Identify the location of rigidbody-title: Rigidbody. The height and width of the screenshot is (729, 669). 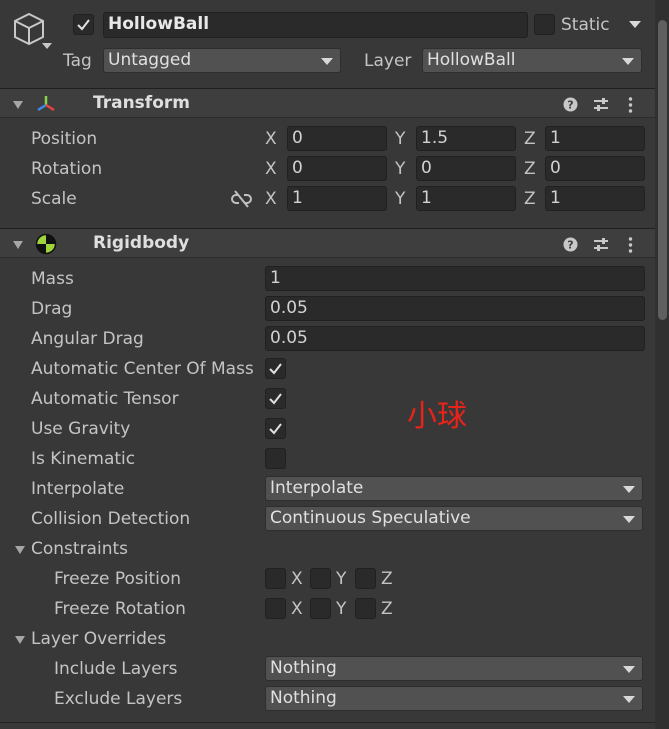
(141, 243).